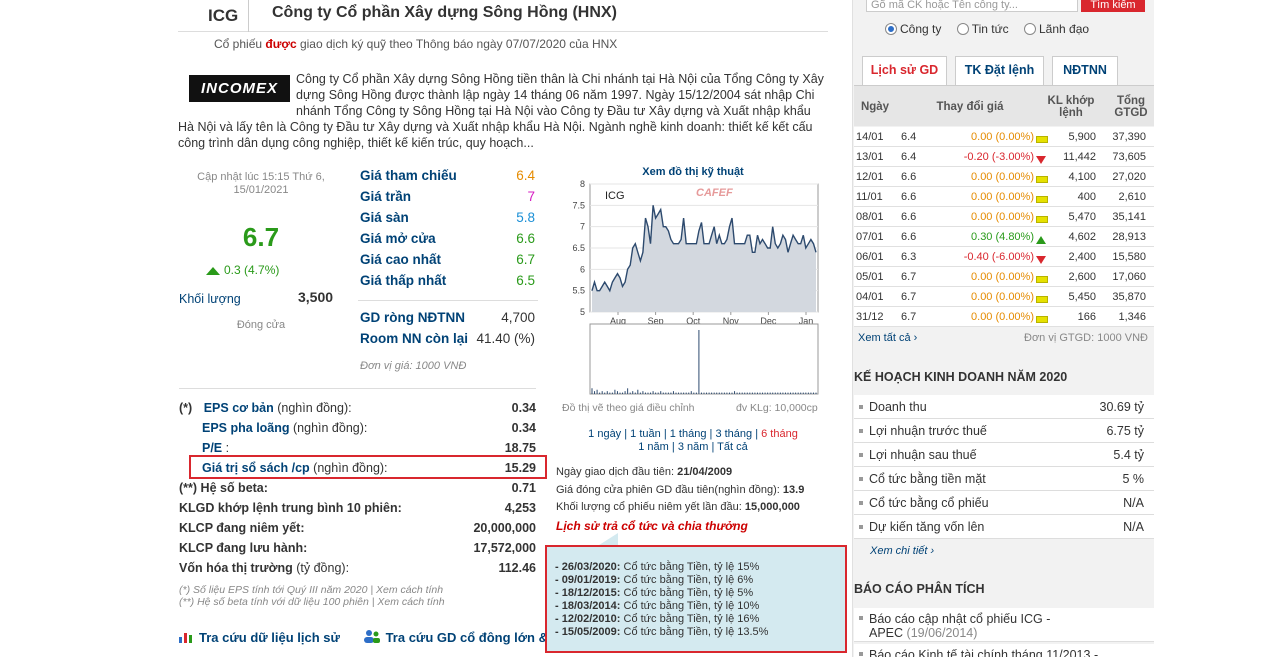  Describe the element at coordinates (999, 70) in the screenshot. I see `tab-order-stats: TK Đặt lệnh` at that location.